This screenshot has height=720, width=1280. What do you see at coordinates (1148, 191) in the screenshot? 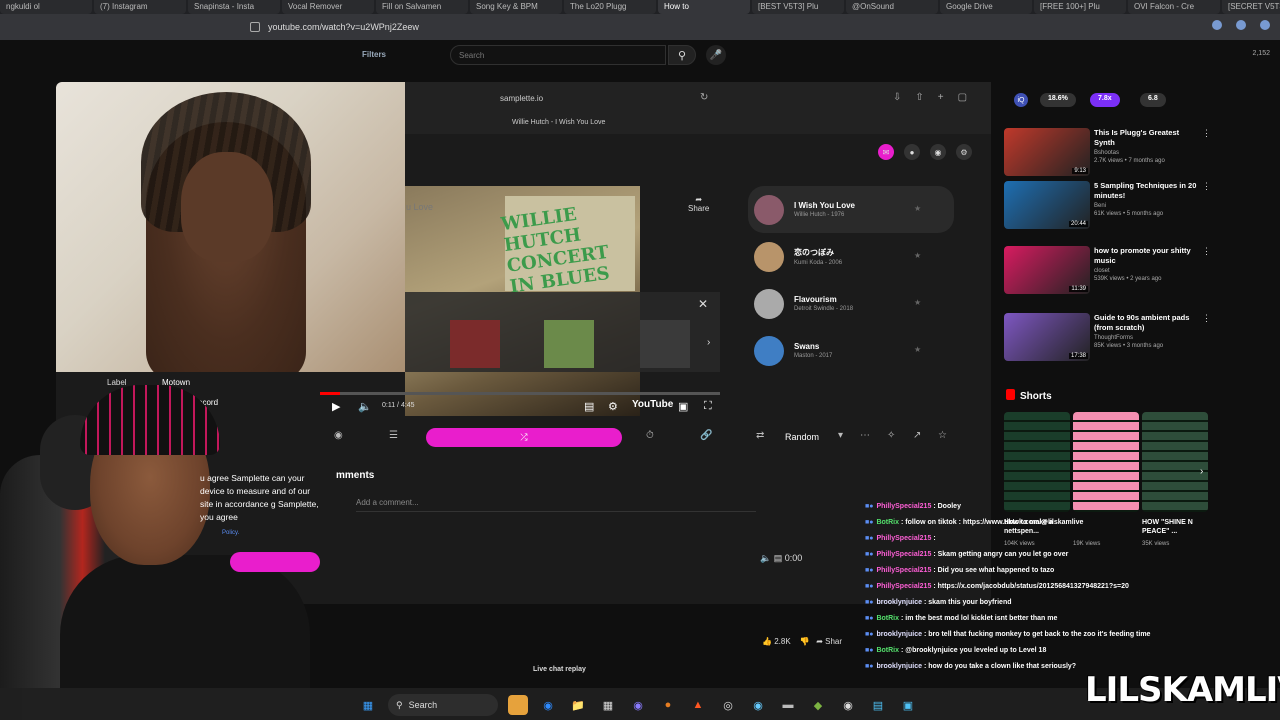
I see `video-title: 5 Sampling Techniques in 20 minutes!` at bounding box center [1148, 191].